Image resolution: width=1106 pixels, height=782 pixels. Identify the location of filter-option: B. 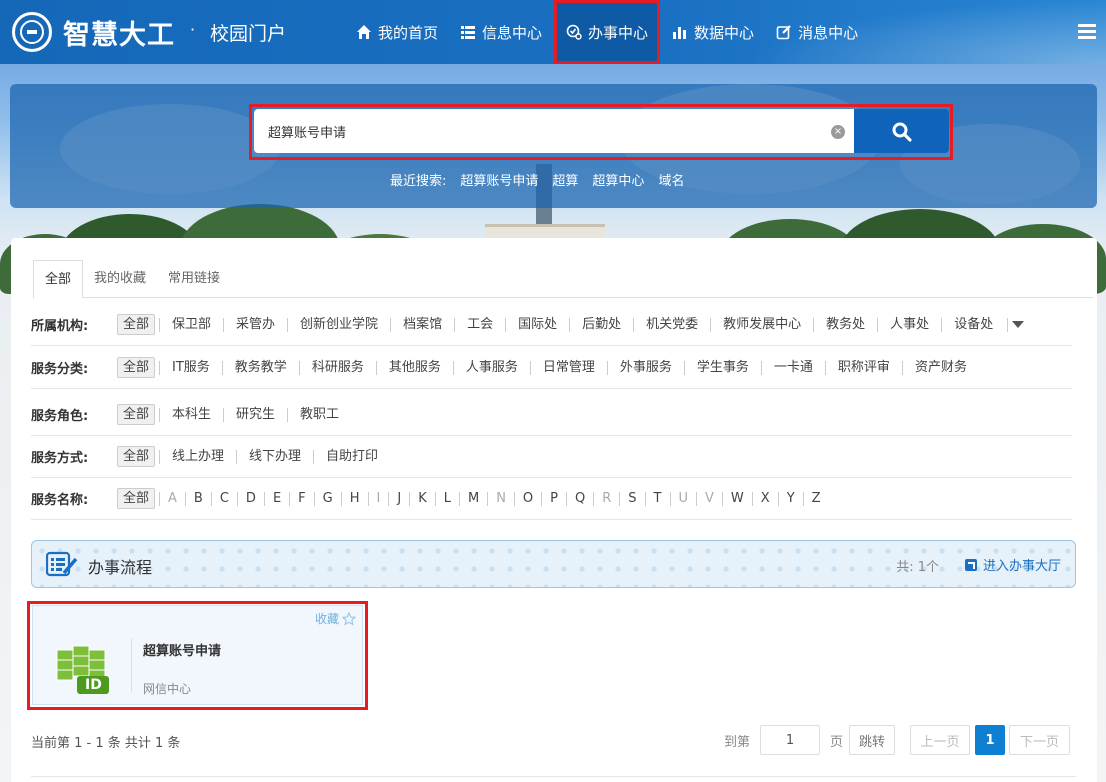
(197, 498).